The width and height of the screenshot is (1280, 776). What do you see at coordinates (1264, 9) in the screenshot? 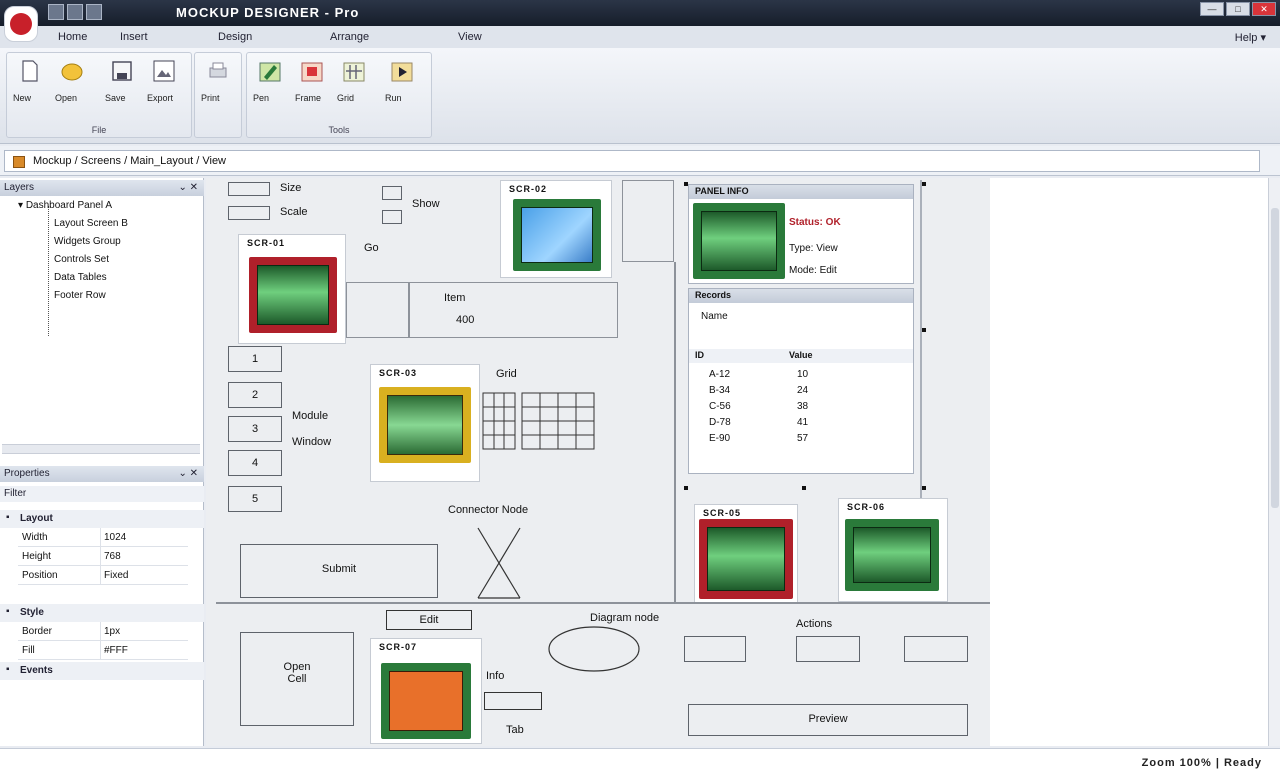
I see `close-button: ✕` at bounding box center [1264, 9].